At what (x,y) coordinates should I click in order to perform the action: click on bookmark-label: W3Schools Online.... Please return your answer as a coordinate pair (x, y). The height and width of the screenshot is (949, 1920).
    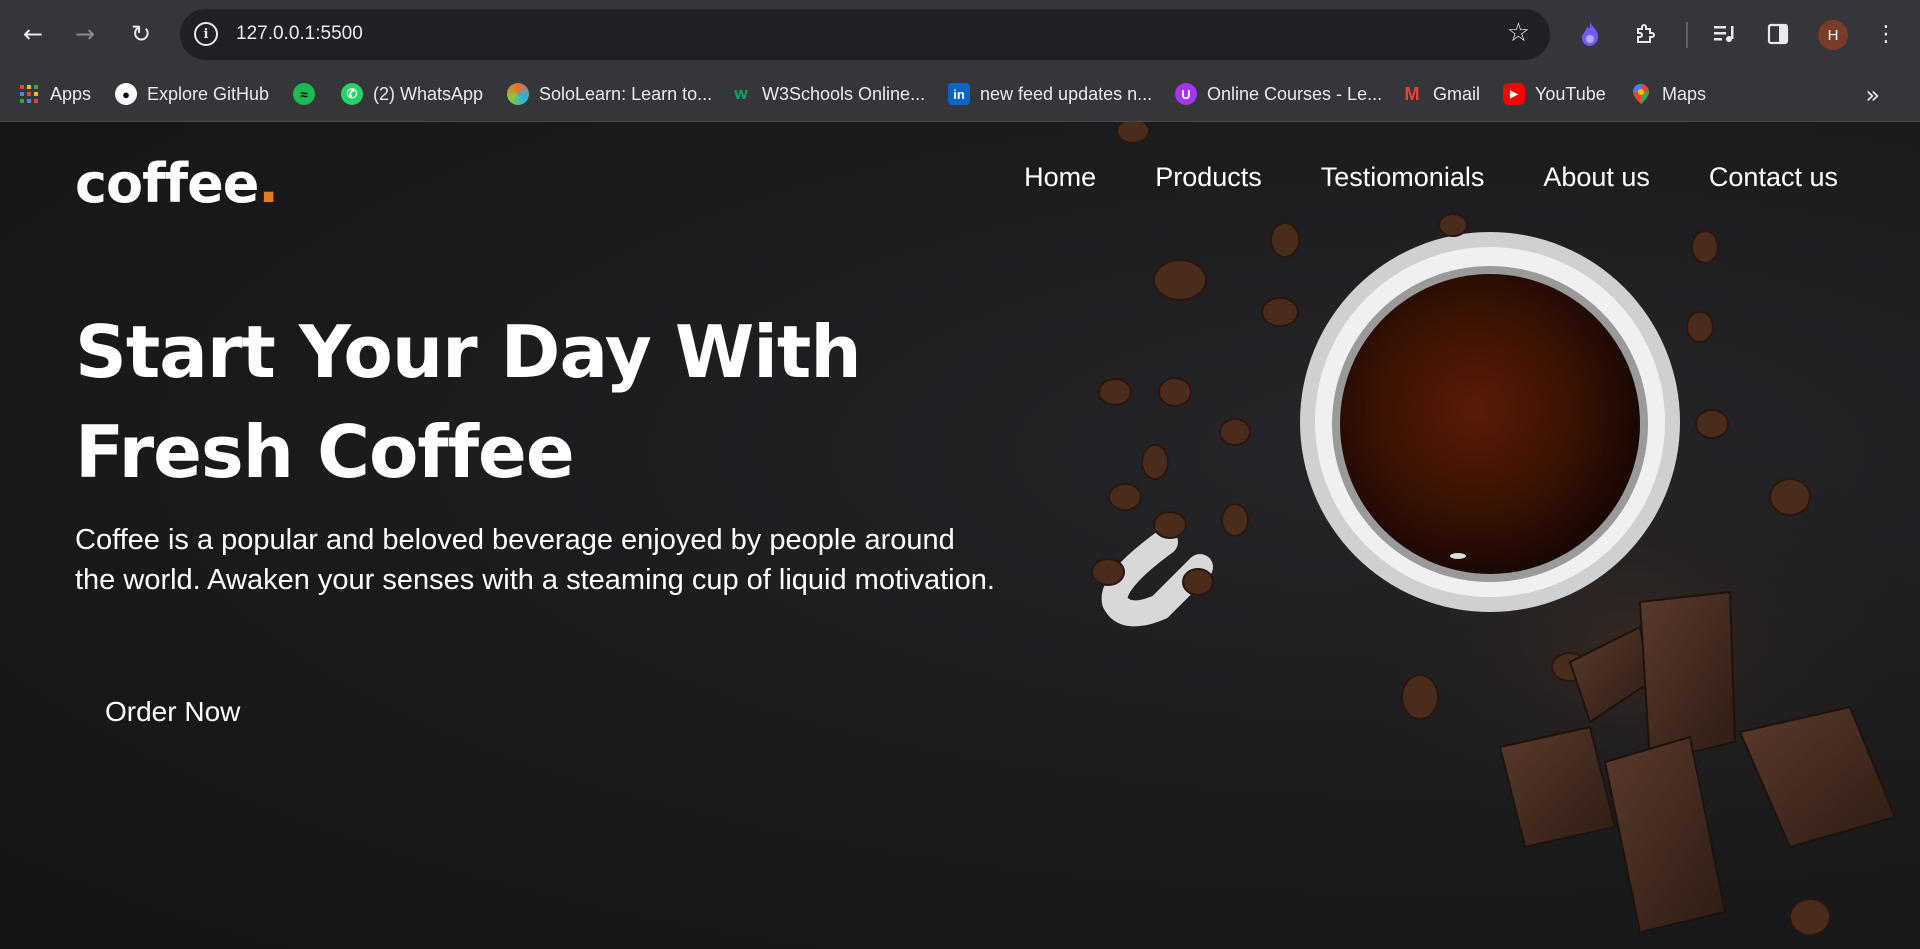
    Looking at the image, I should click on (844, 93).